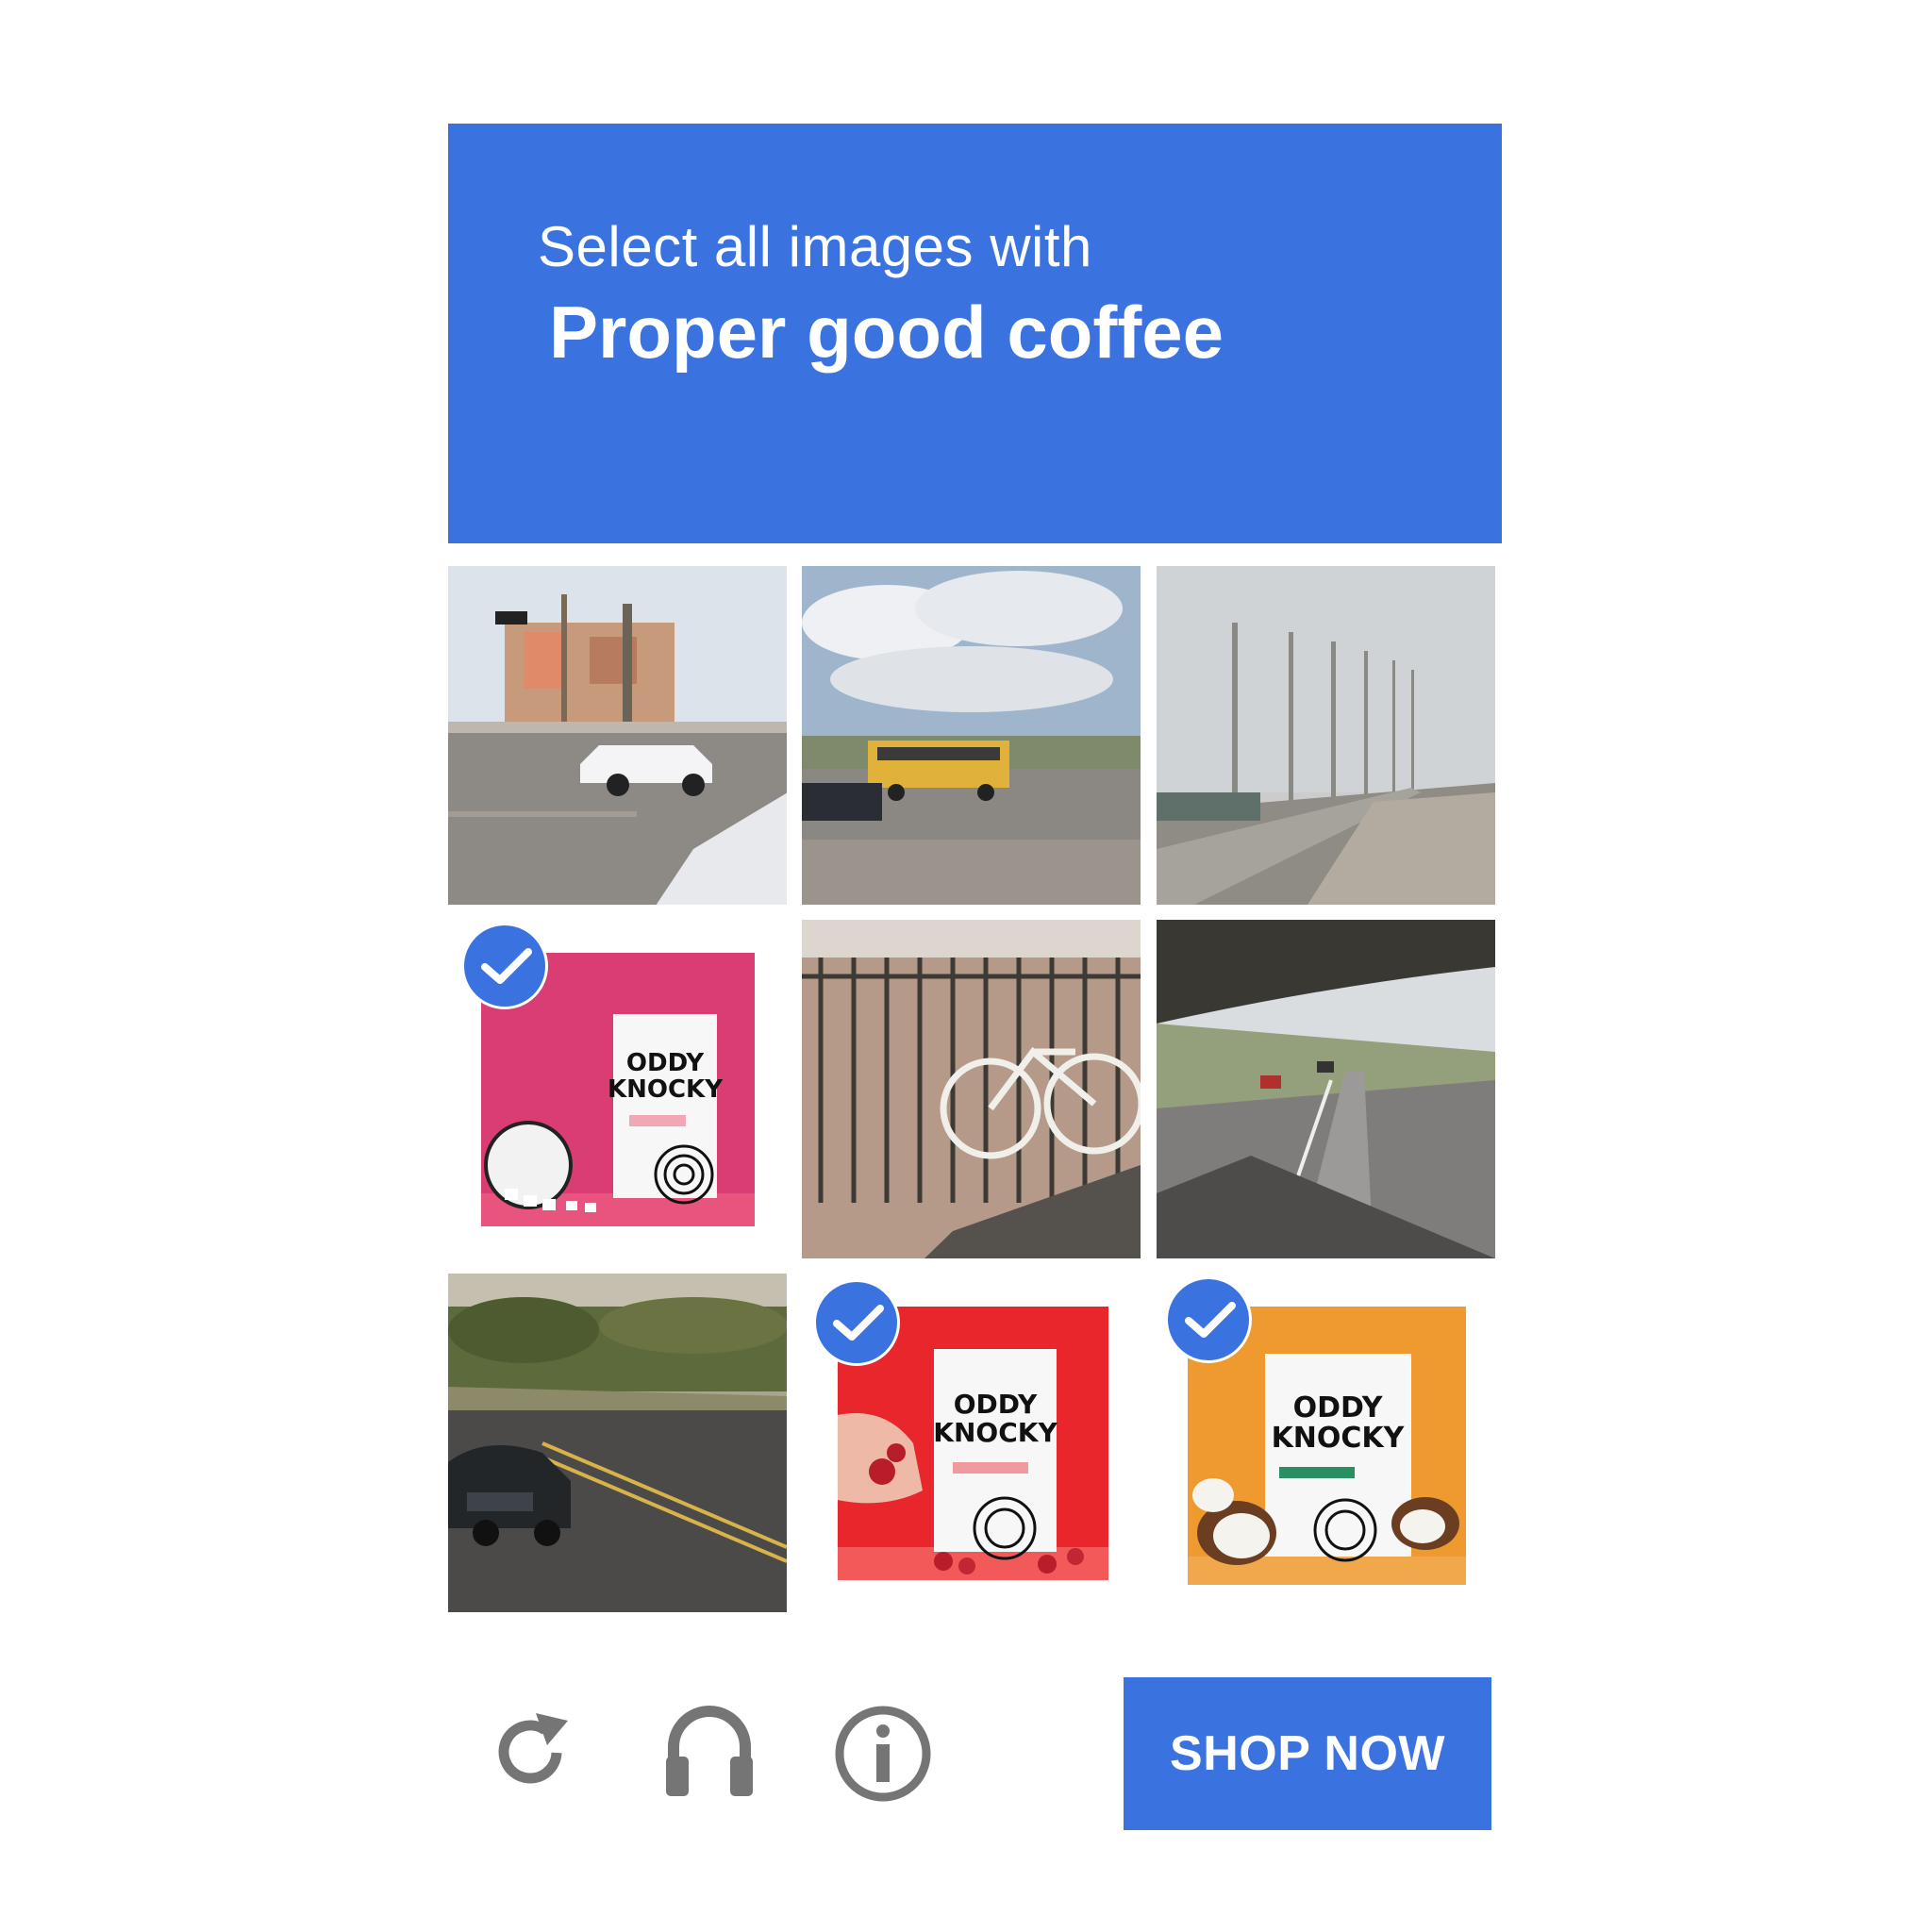 This screenshot has width=1932, height=1932. Describe the element at coordinates (1307, 1753) in the screenshot. I see `shop-now-button: SHOP NOW` at that location.